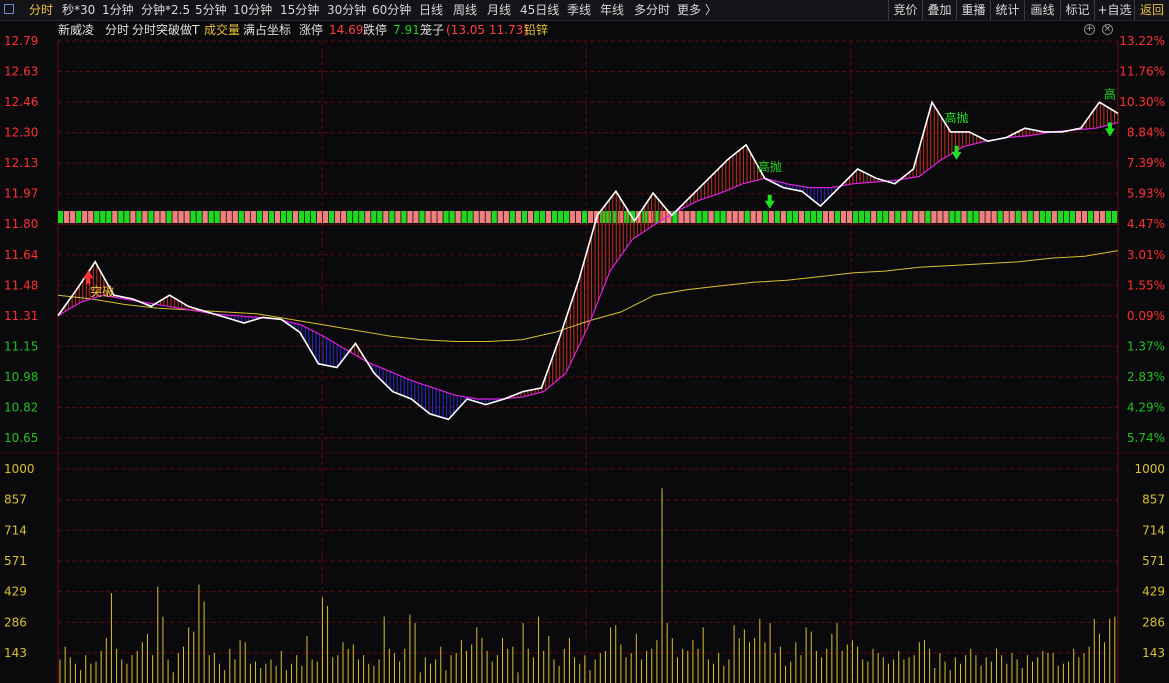 The image size is (1169, 683). Describe the element at coordinates (1089, 29) in the screenshot. I see `add-indicator-icon: +` at that location.